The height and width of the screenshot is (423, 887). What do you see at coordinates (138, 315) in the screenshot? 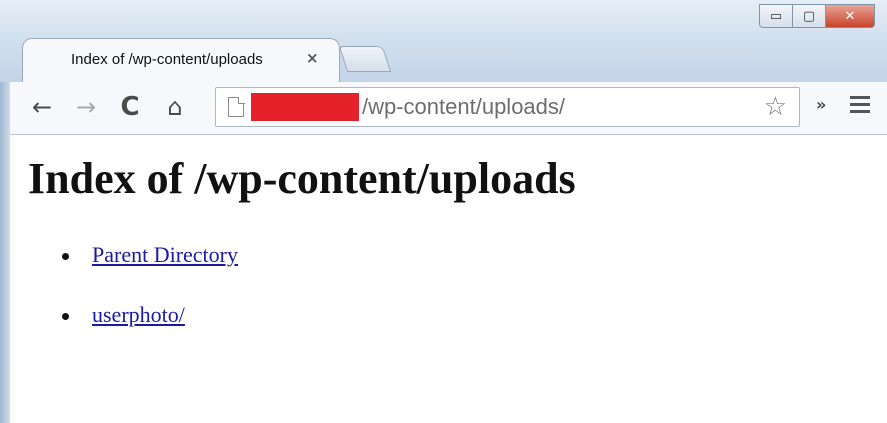
I see `userphoto-link: userphoto/` at bounding box center [138, 315].